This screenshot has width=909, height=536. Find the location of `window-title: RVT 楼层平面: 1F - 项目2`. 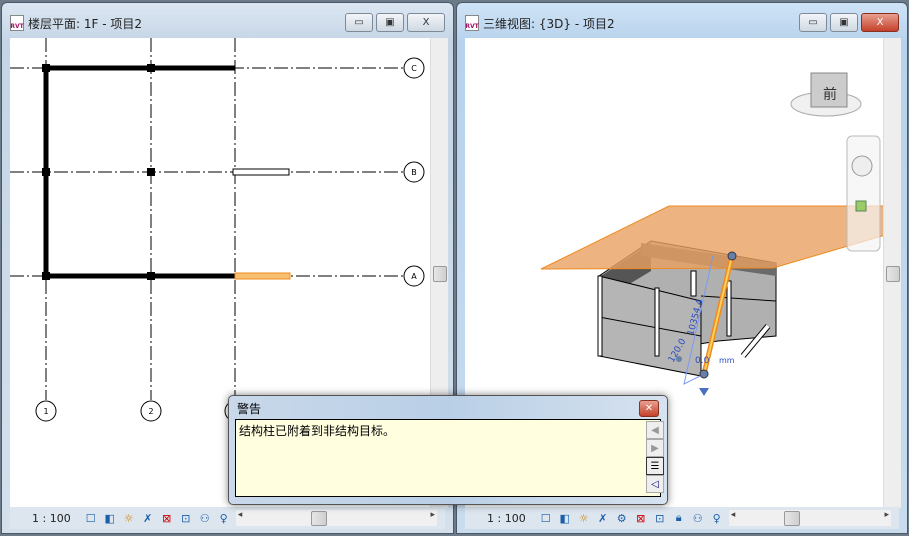

window-title: RVT 楼层平面: 1F - 项目2 is located at coordinates (76, 23).